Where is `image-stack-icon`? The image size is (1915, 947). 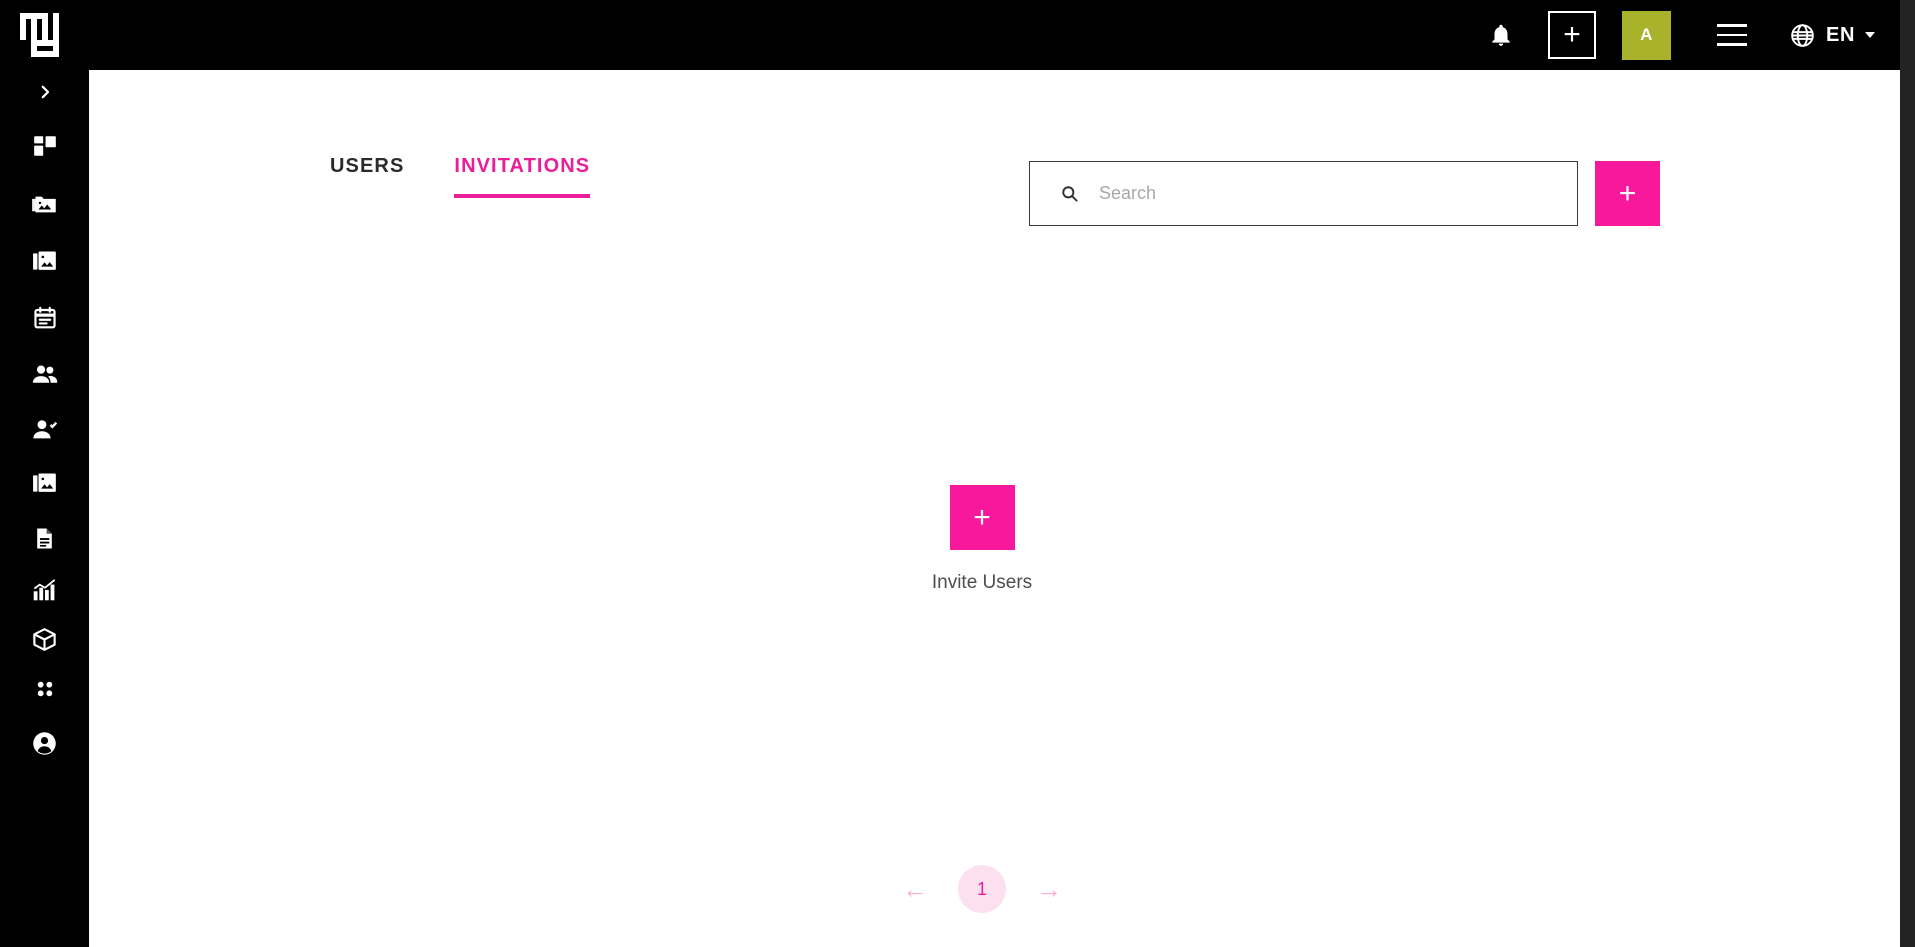 image-stack-icon is located at coordinates (44, 260).